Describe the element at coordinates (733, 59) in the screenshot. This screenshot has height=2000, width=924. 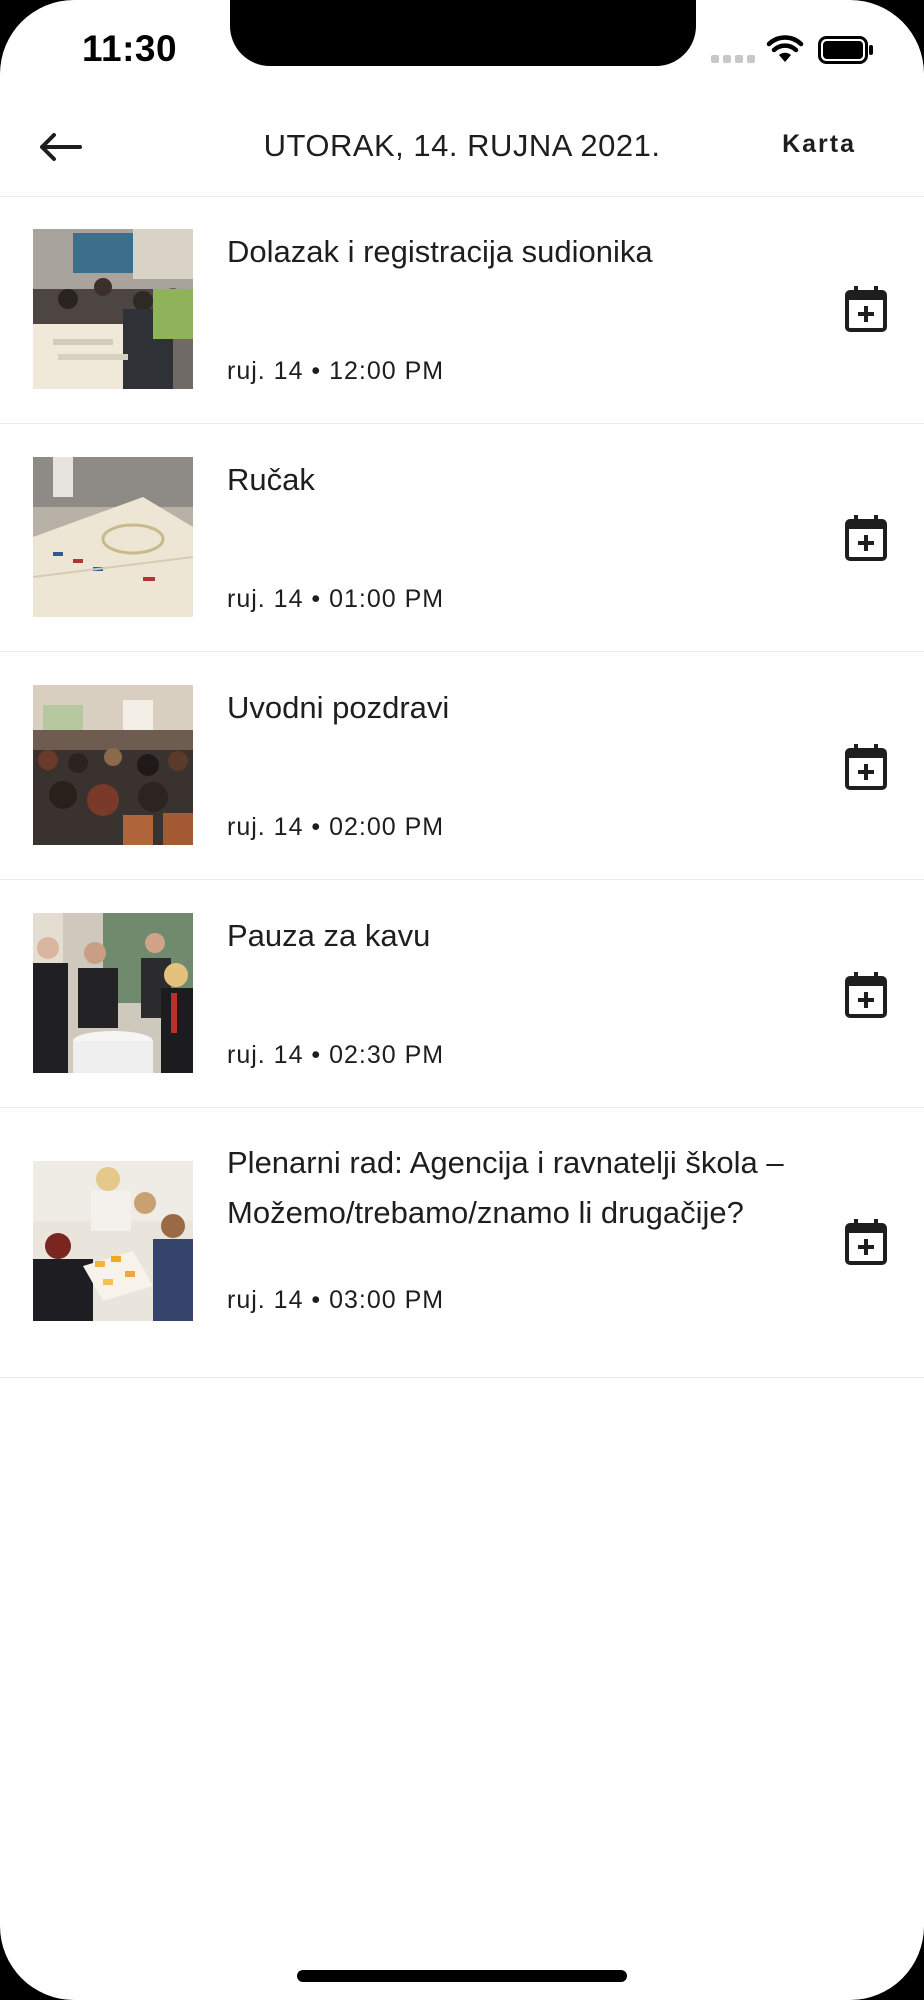
I see `cellular-signal-icon` at that location.